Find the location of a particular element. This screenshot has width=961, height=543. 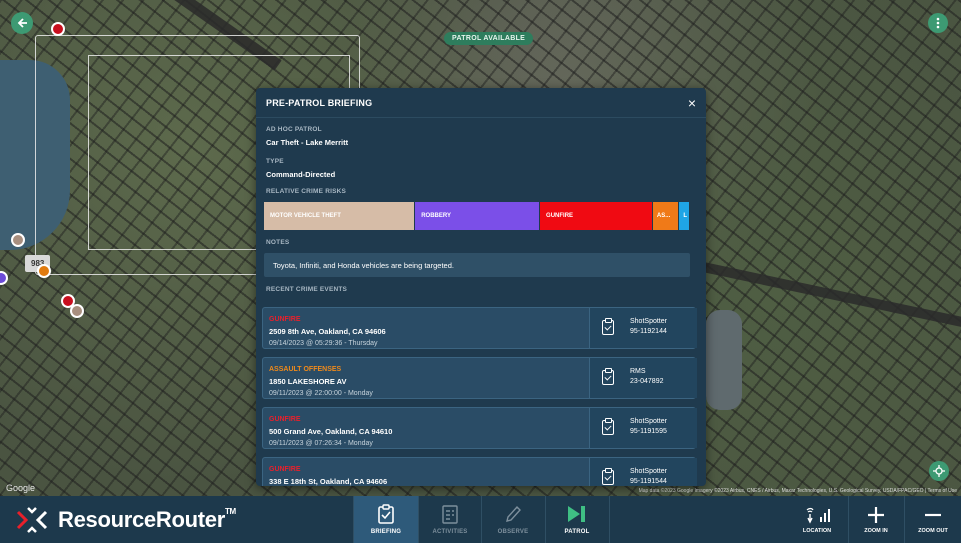

crime-risk-bar: MOTOR VEHICLE THEFT ROBBERY GUNFIRE AS... L is located at coordinates (477, 216).